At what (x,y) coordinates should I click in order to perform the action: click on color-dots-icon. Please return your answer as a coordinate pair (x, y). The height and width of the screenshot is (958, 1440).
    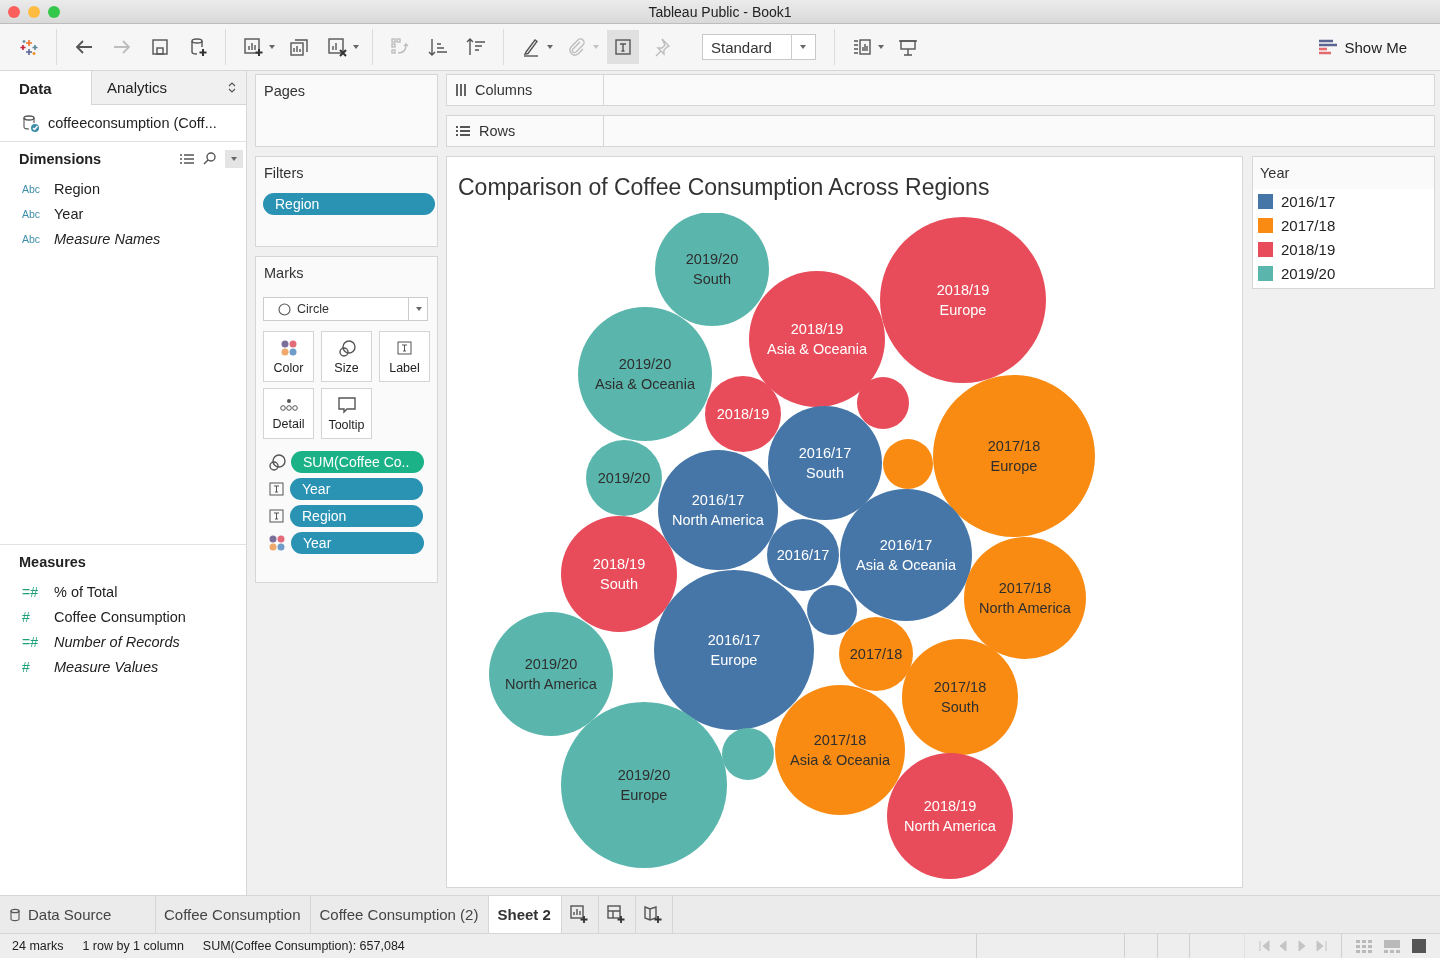
    Looking at the image, I should click on (277, 543).